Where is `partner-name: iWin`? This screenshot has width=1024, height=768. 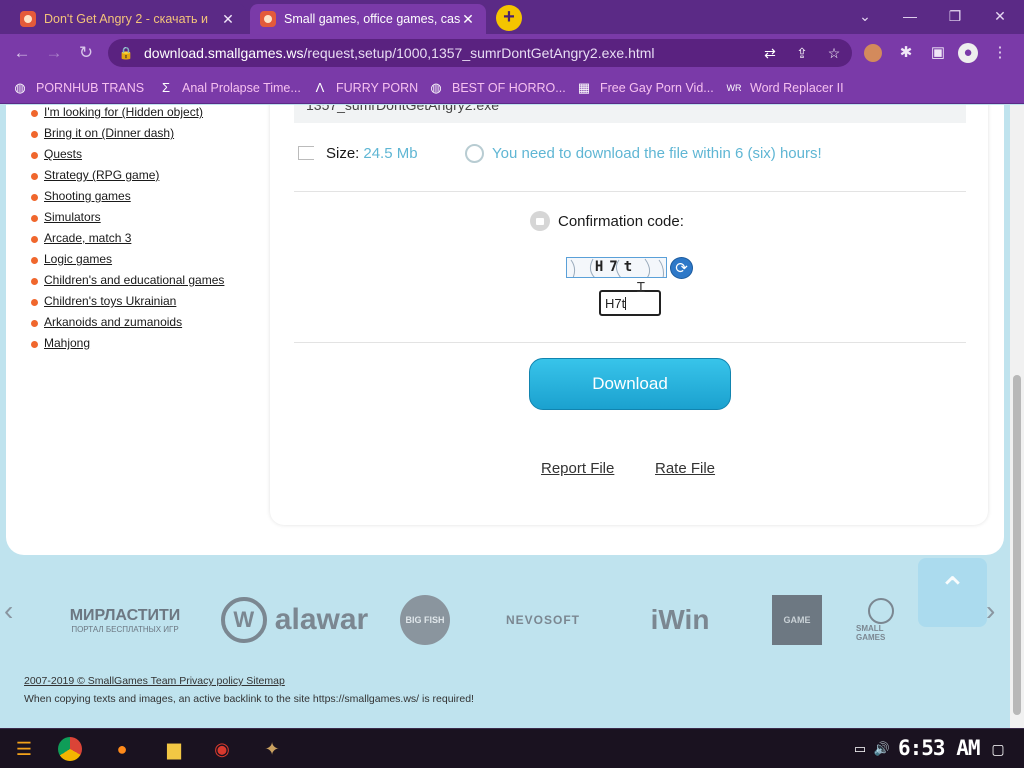
partner-name: iWin is located at coordinates (680, 619).